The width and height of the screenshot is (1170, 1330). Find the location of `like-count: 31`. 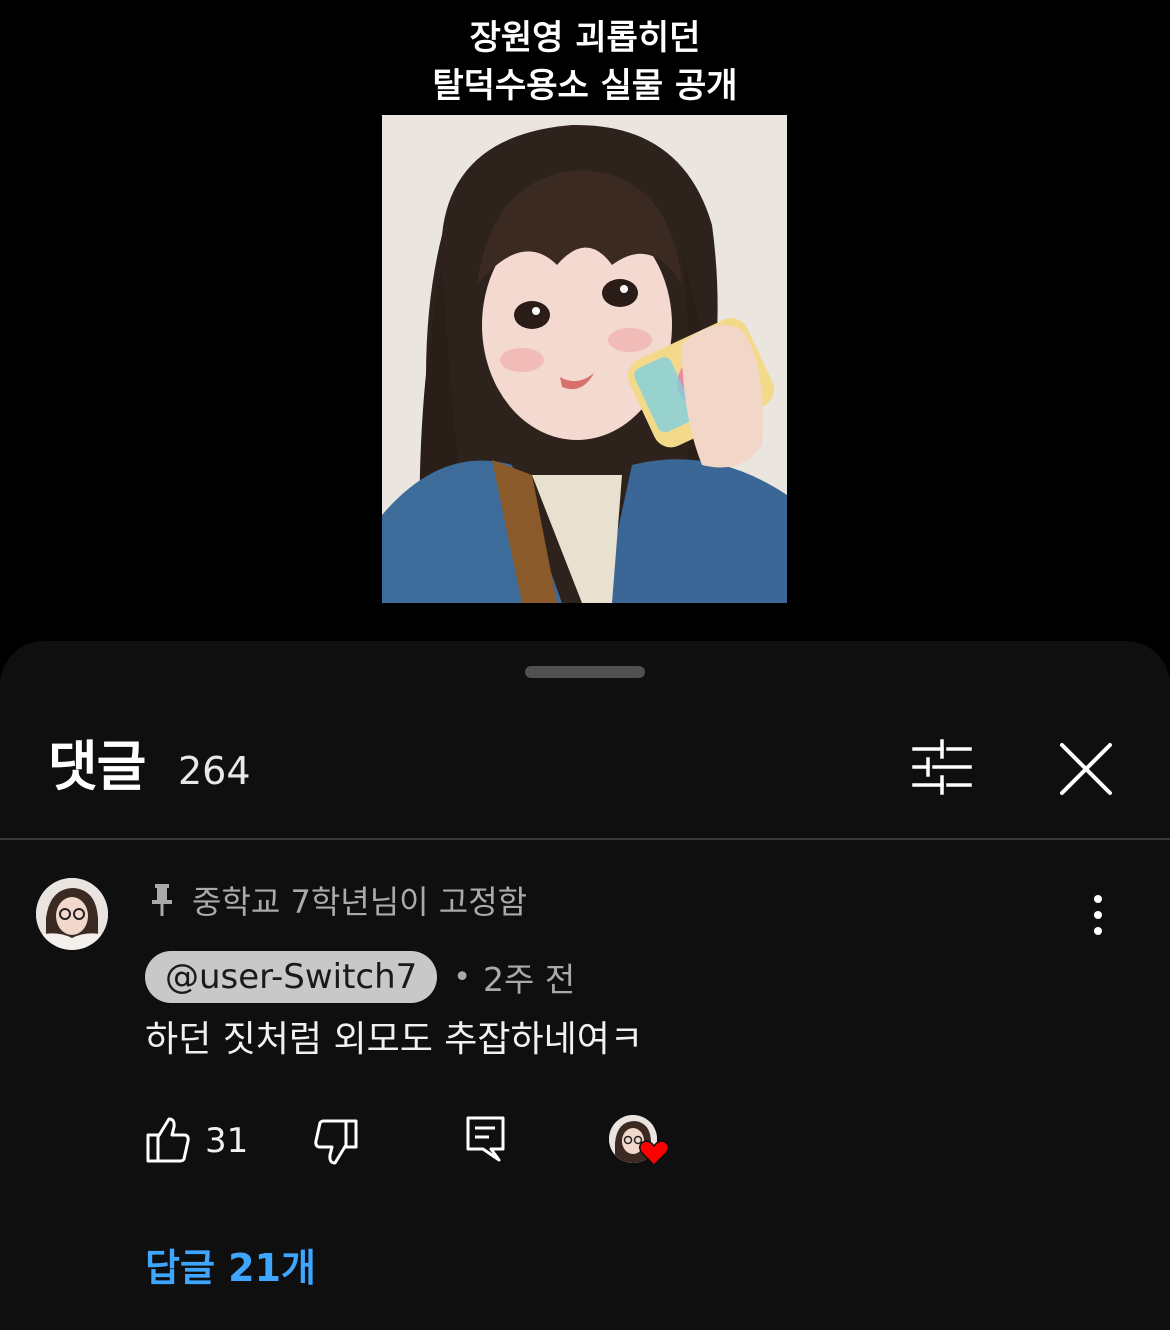

like-count: 31 is located at coordinates (227, 1141).